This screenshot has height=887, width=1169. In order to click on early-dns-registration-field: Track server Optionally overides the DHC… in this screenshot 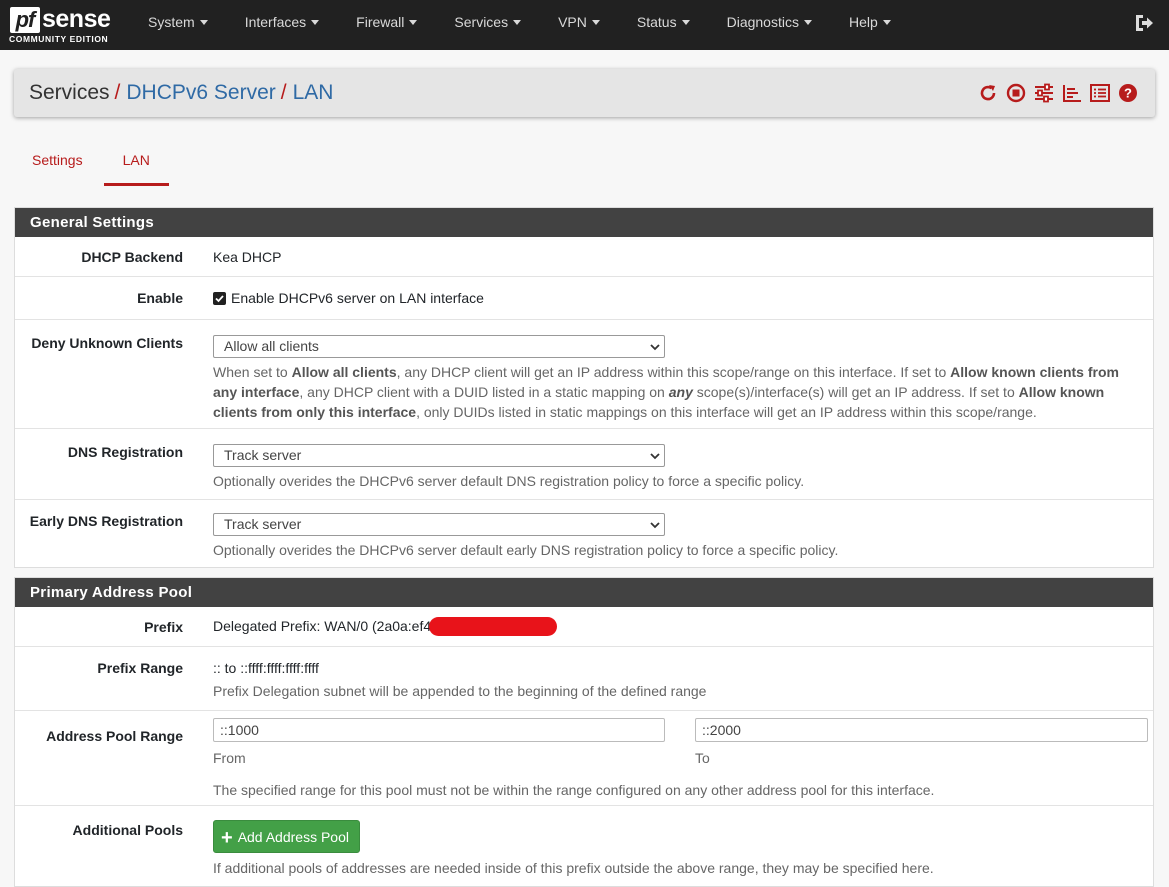, I will do `click(676, 540)`.